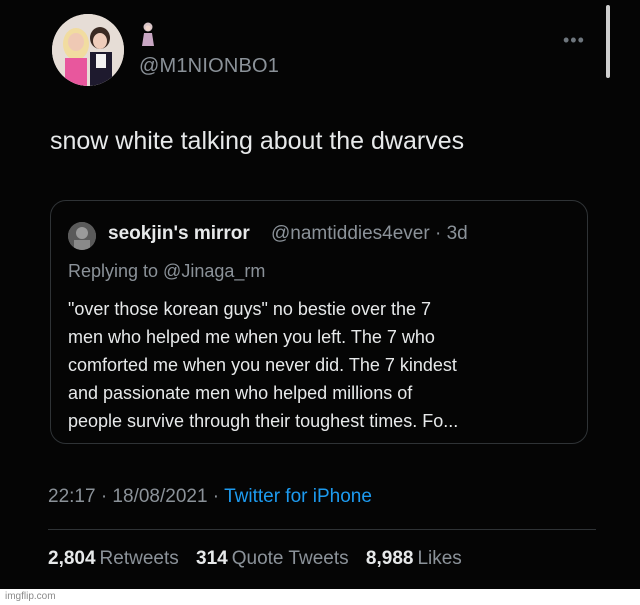  What do you see at coordinates (439, 558) in the screenshot?
I see `likes-label: Likes` at bounding box center [439, 558].